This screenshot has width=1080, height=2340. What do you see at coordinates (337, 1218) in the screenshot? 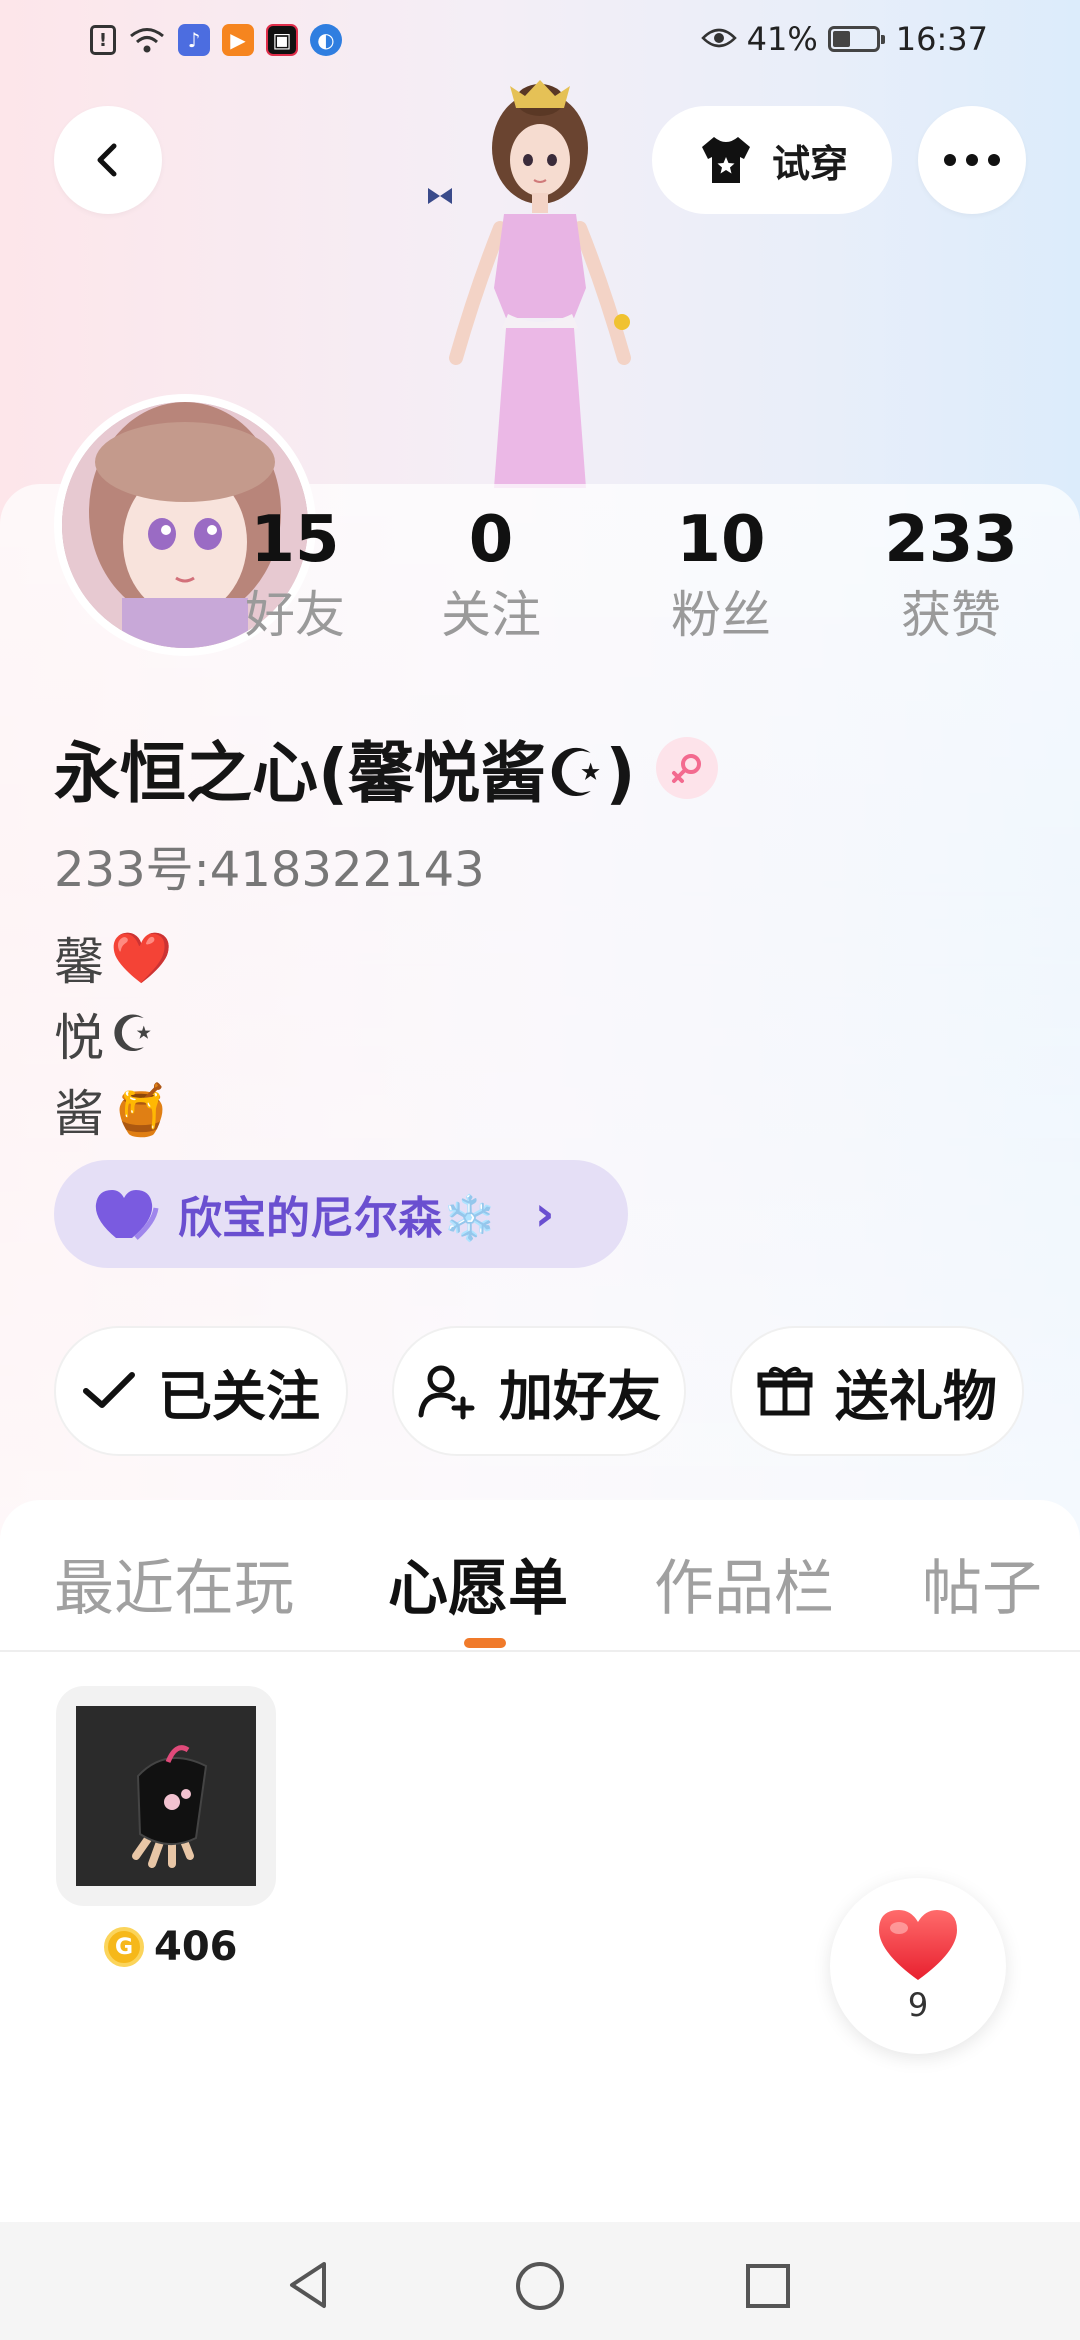
I see `club-label: 欣宝的尼尔森❄️` at bounding box center [337, 1218].